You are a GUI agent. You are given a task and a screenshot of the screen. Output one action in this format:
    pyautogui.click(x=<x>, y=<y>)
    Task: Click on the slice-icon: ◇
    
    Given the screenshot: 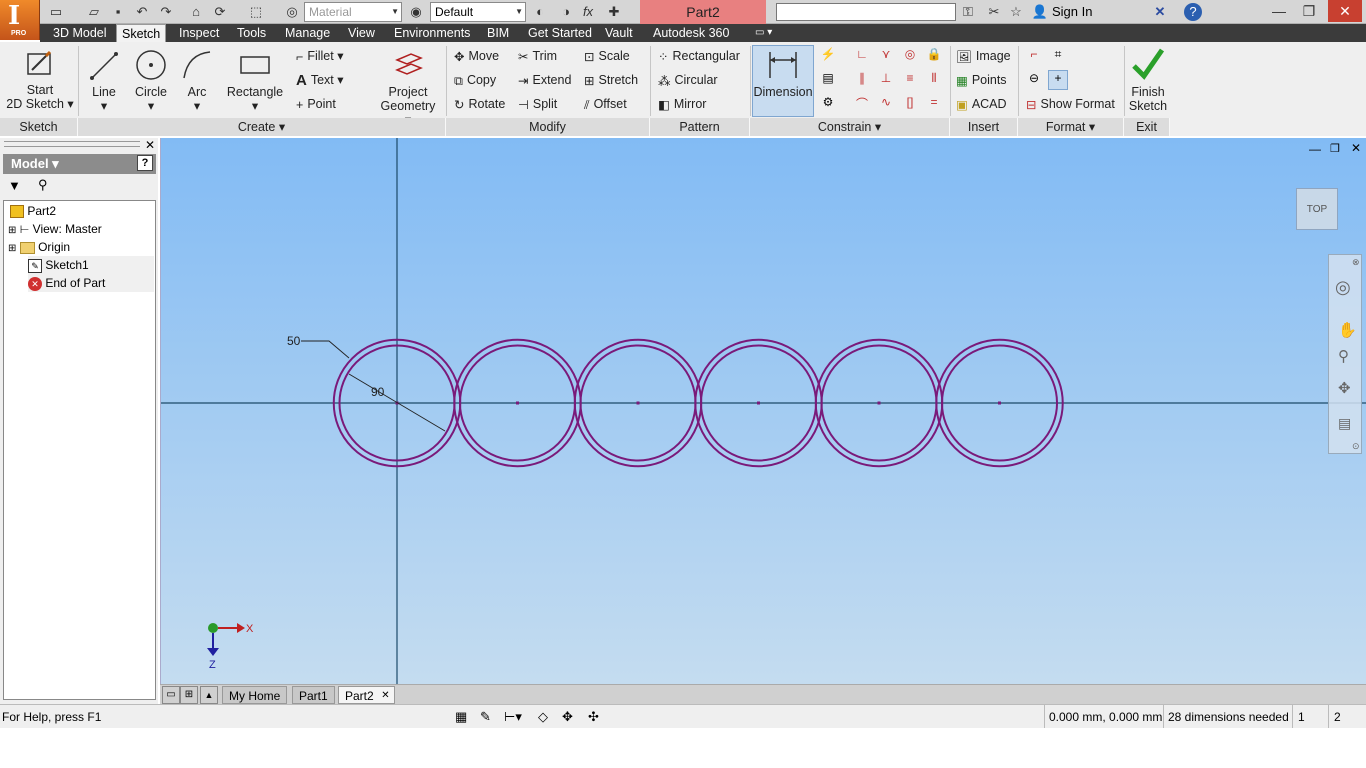 What is the action you would take?
    pyautogui.click(x=543, y=717)
    